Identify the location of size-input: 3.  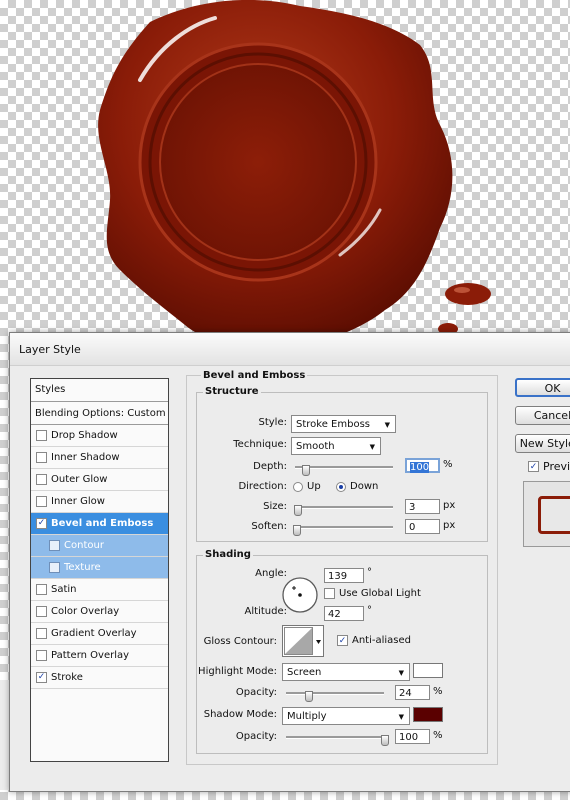
(422, 506).